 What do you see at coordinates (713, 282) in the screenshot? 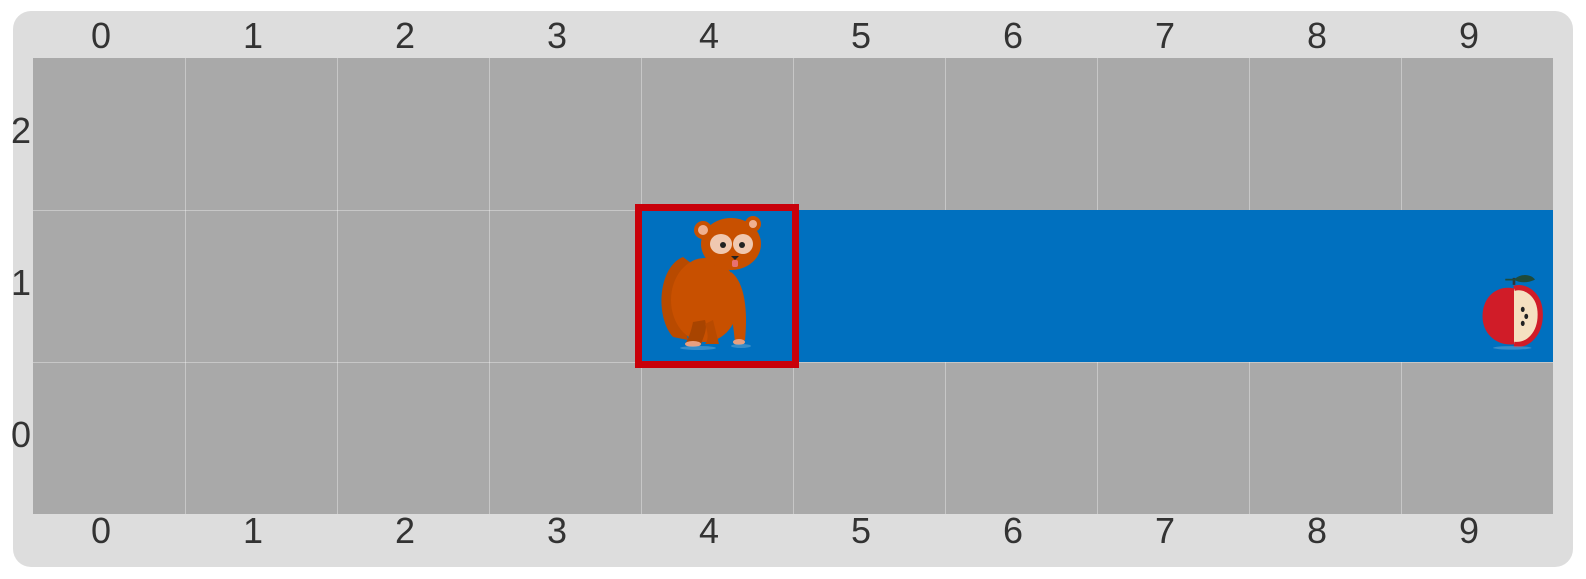
I see `bear-icon` at bounding box center [713, 282].